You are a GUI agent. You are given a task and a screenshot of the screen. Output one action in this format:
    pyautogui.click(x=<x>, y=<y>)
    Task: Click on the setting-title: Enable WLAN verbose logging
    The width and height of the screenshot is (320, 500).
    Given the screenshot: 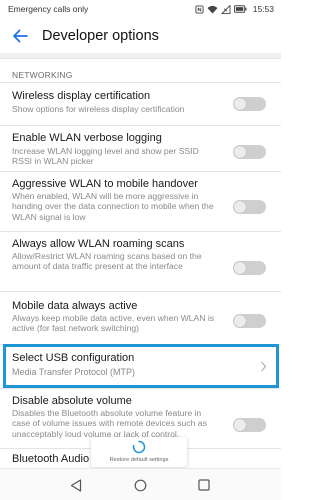 What is the action you would take?
    pyautogui.click(x=87, y=138)
    